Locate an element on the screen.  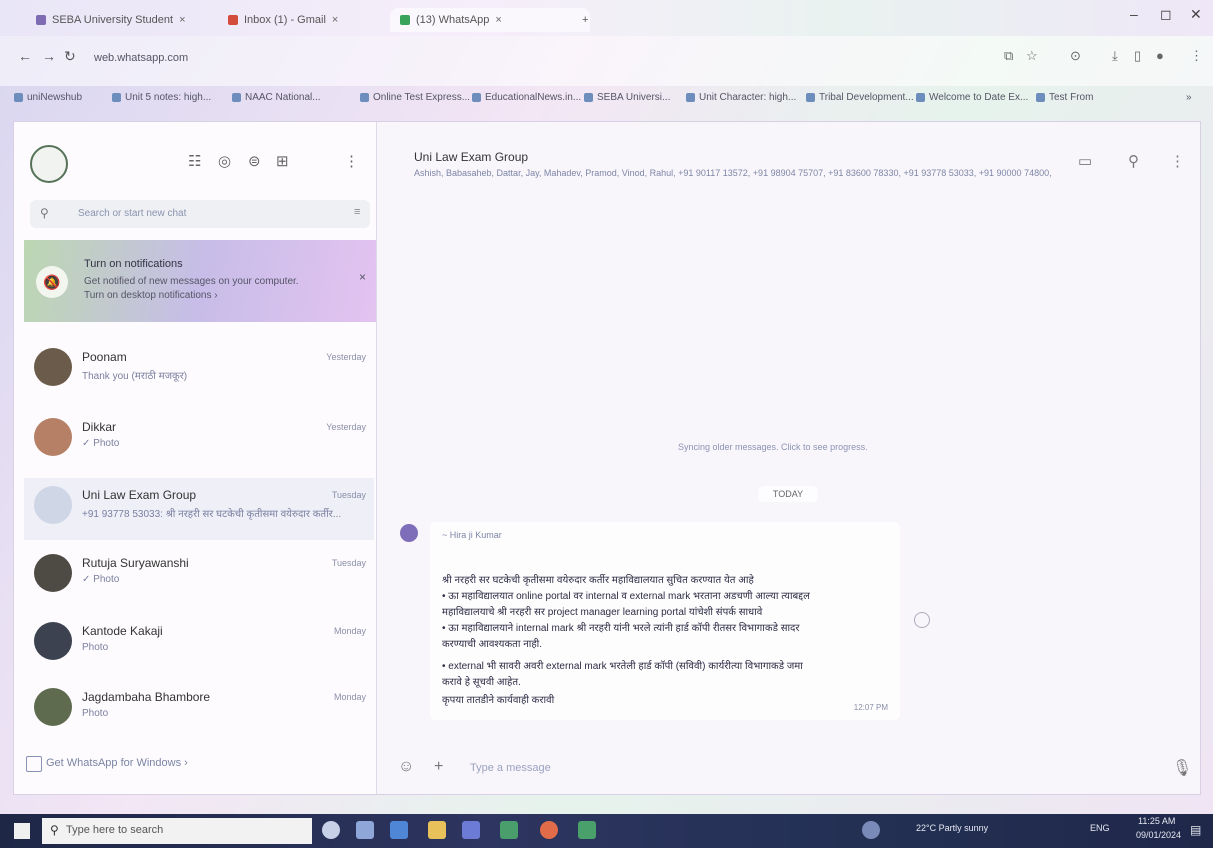
extension-icon: ⧉ is located at coordinates (1008, 56).